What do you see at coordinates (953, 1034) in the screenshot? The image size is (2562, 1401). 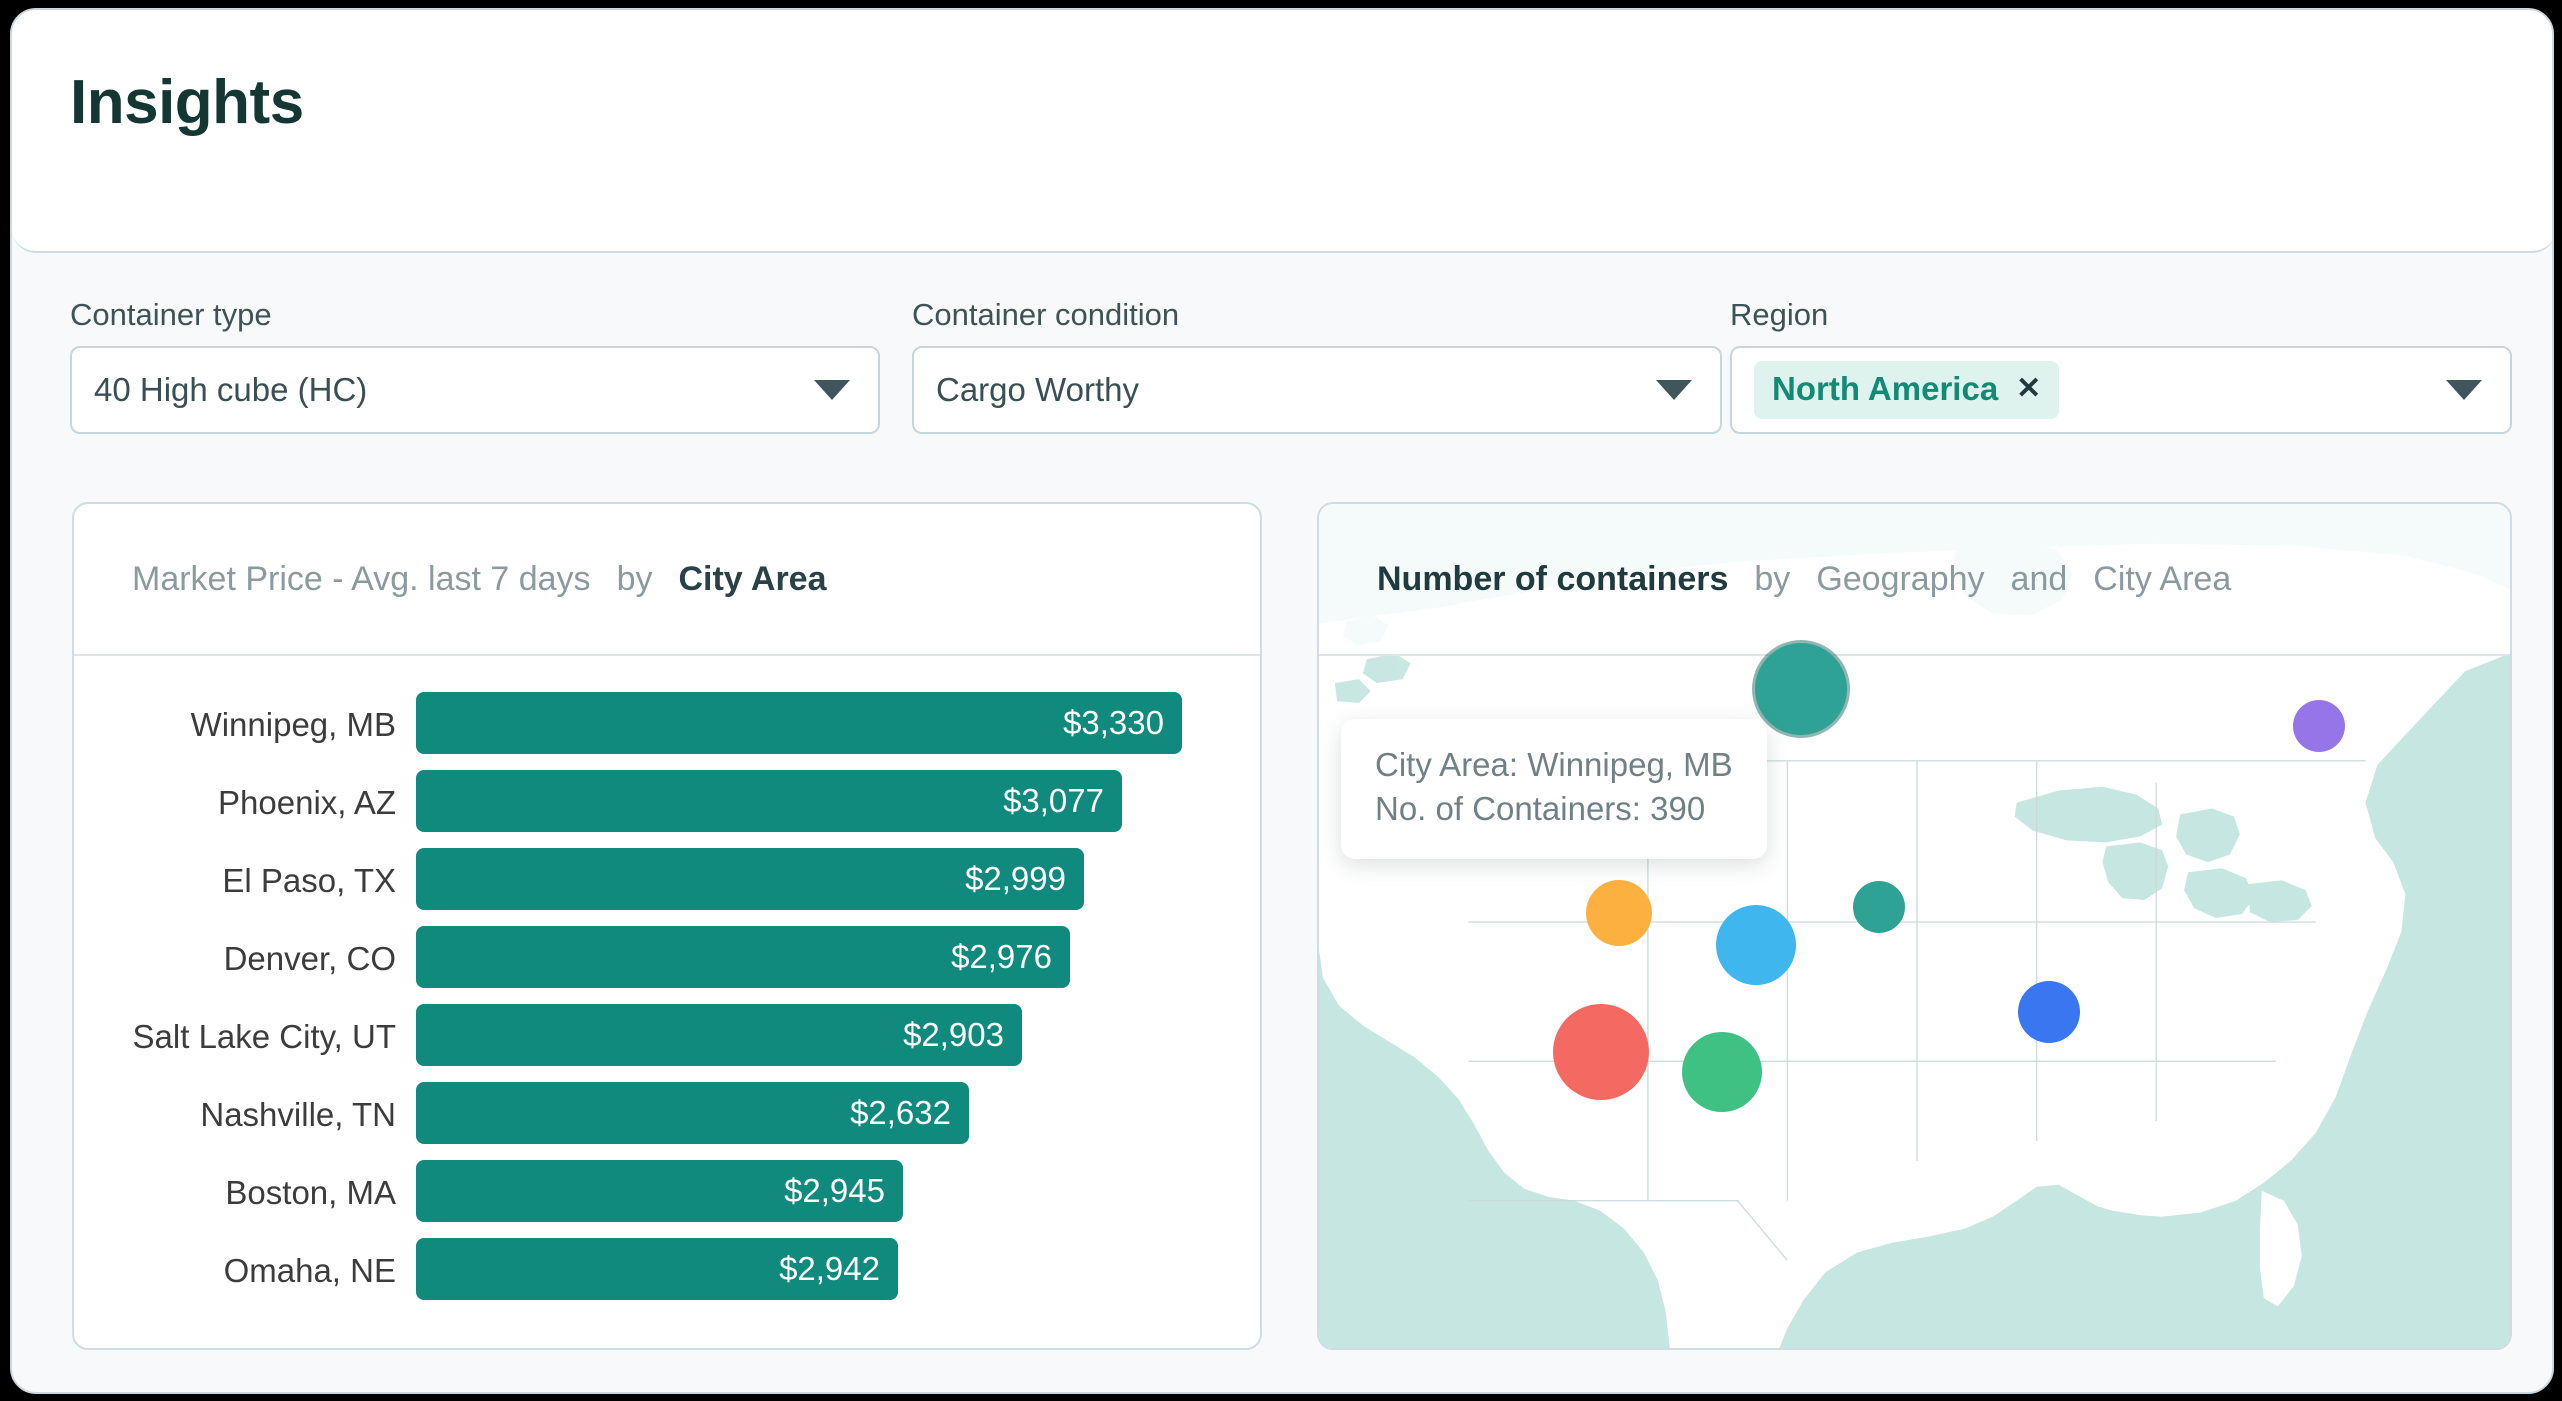 I see `bar-value-label: $2,903` at bounding box center [953, 1034].